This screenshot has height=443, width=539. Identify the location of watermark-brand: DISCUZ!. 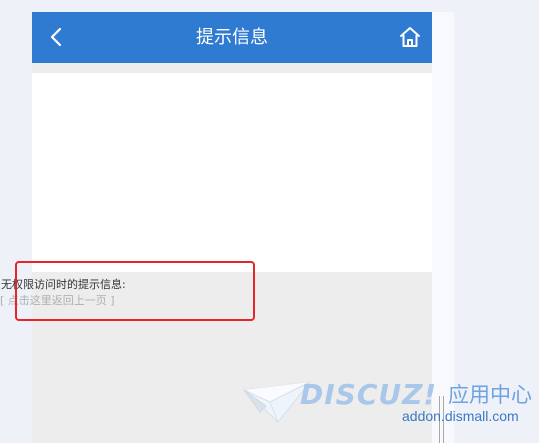
(369, 394).